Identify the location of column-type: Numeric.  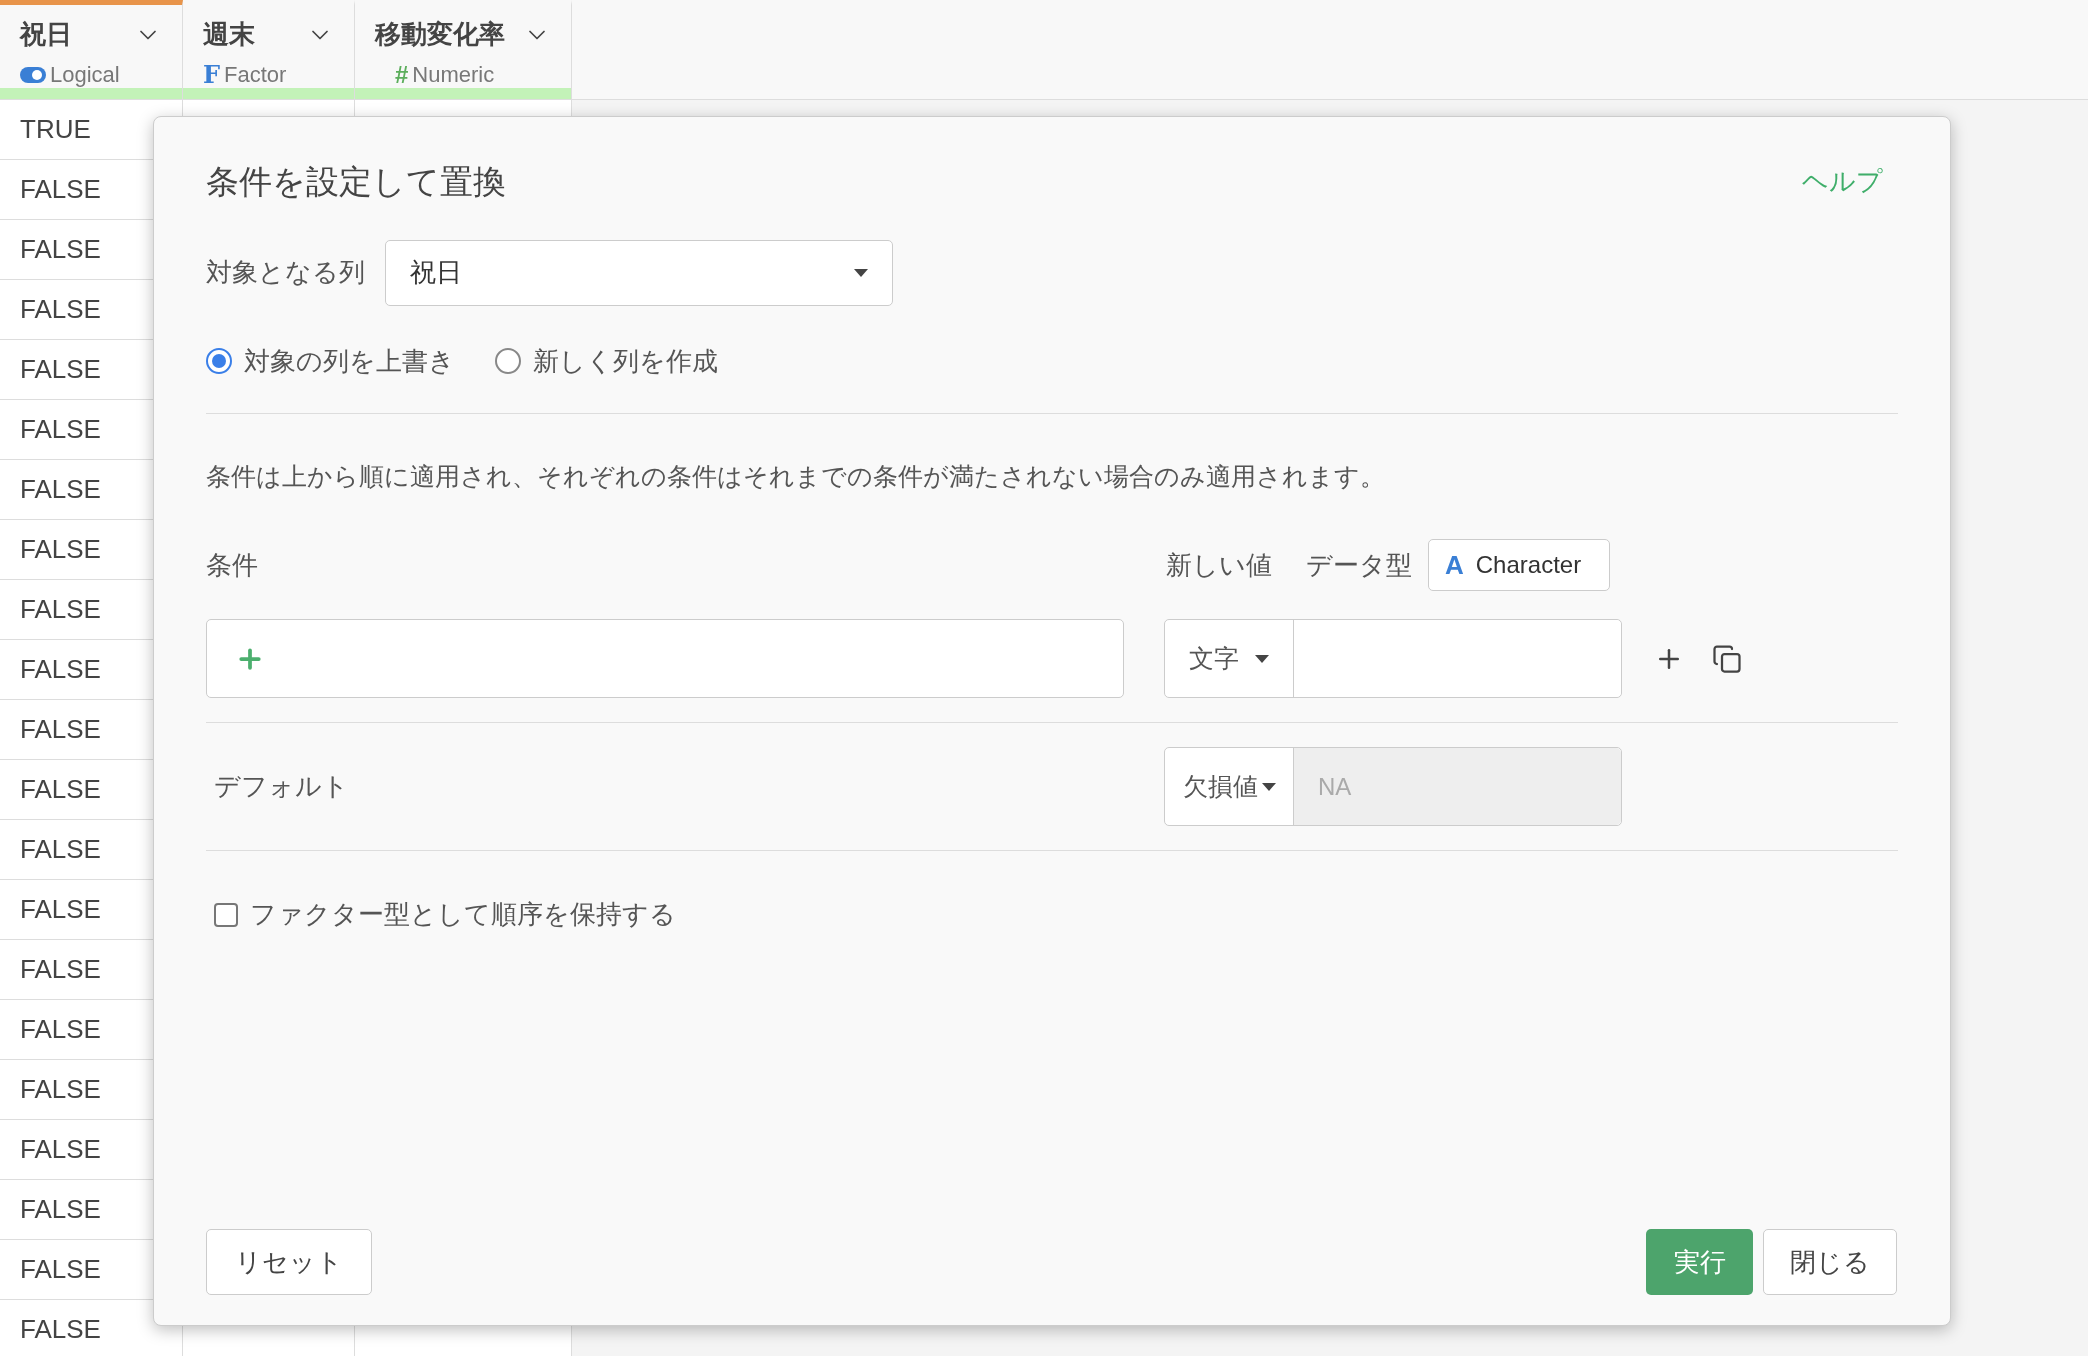
(453, 75).